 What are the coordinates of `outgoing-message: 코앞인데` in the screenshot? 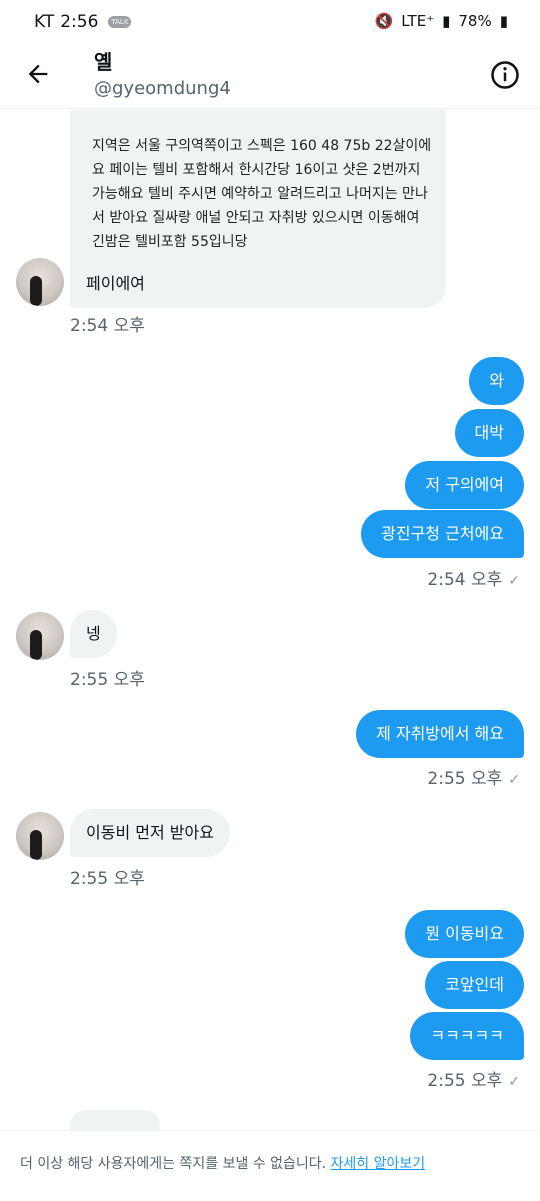 It's located at (474, 985).